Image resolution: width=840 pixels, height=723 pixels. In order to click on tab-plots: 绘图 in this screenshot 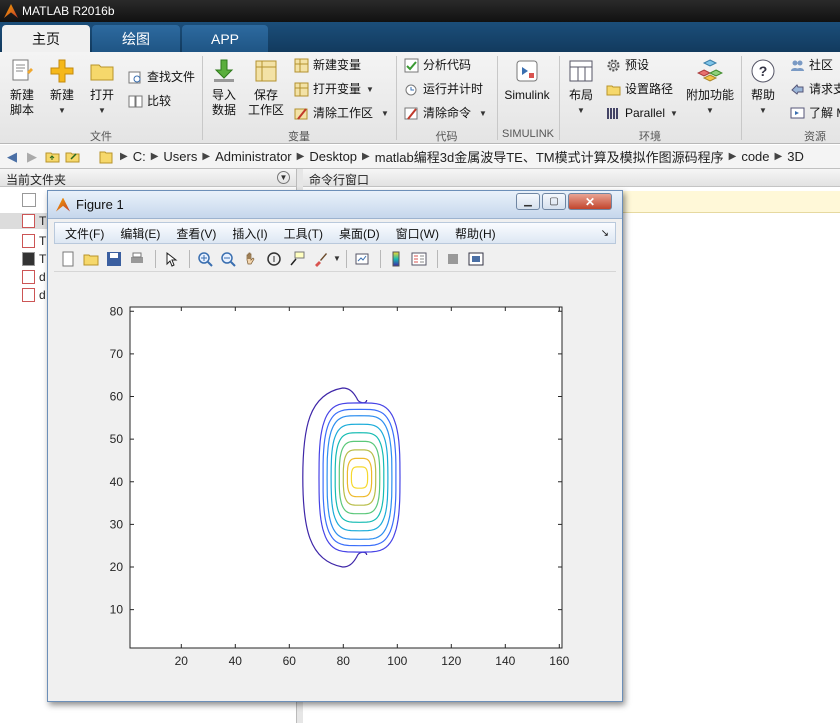, I will do `click(136, 38)`.